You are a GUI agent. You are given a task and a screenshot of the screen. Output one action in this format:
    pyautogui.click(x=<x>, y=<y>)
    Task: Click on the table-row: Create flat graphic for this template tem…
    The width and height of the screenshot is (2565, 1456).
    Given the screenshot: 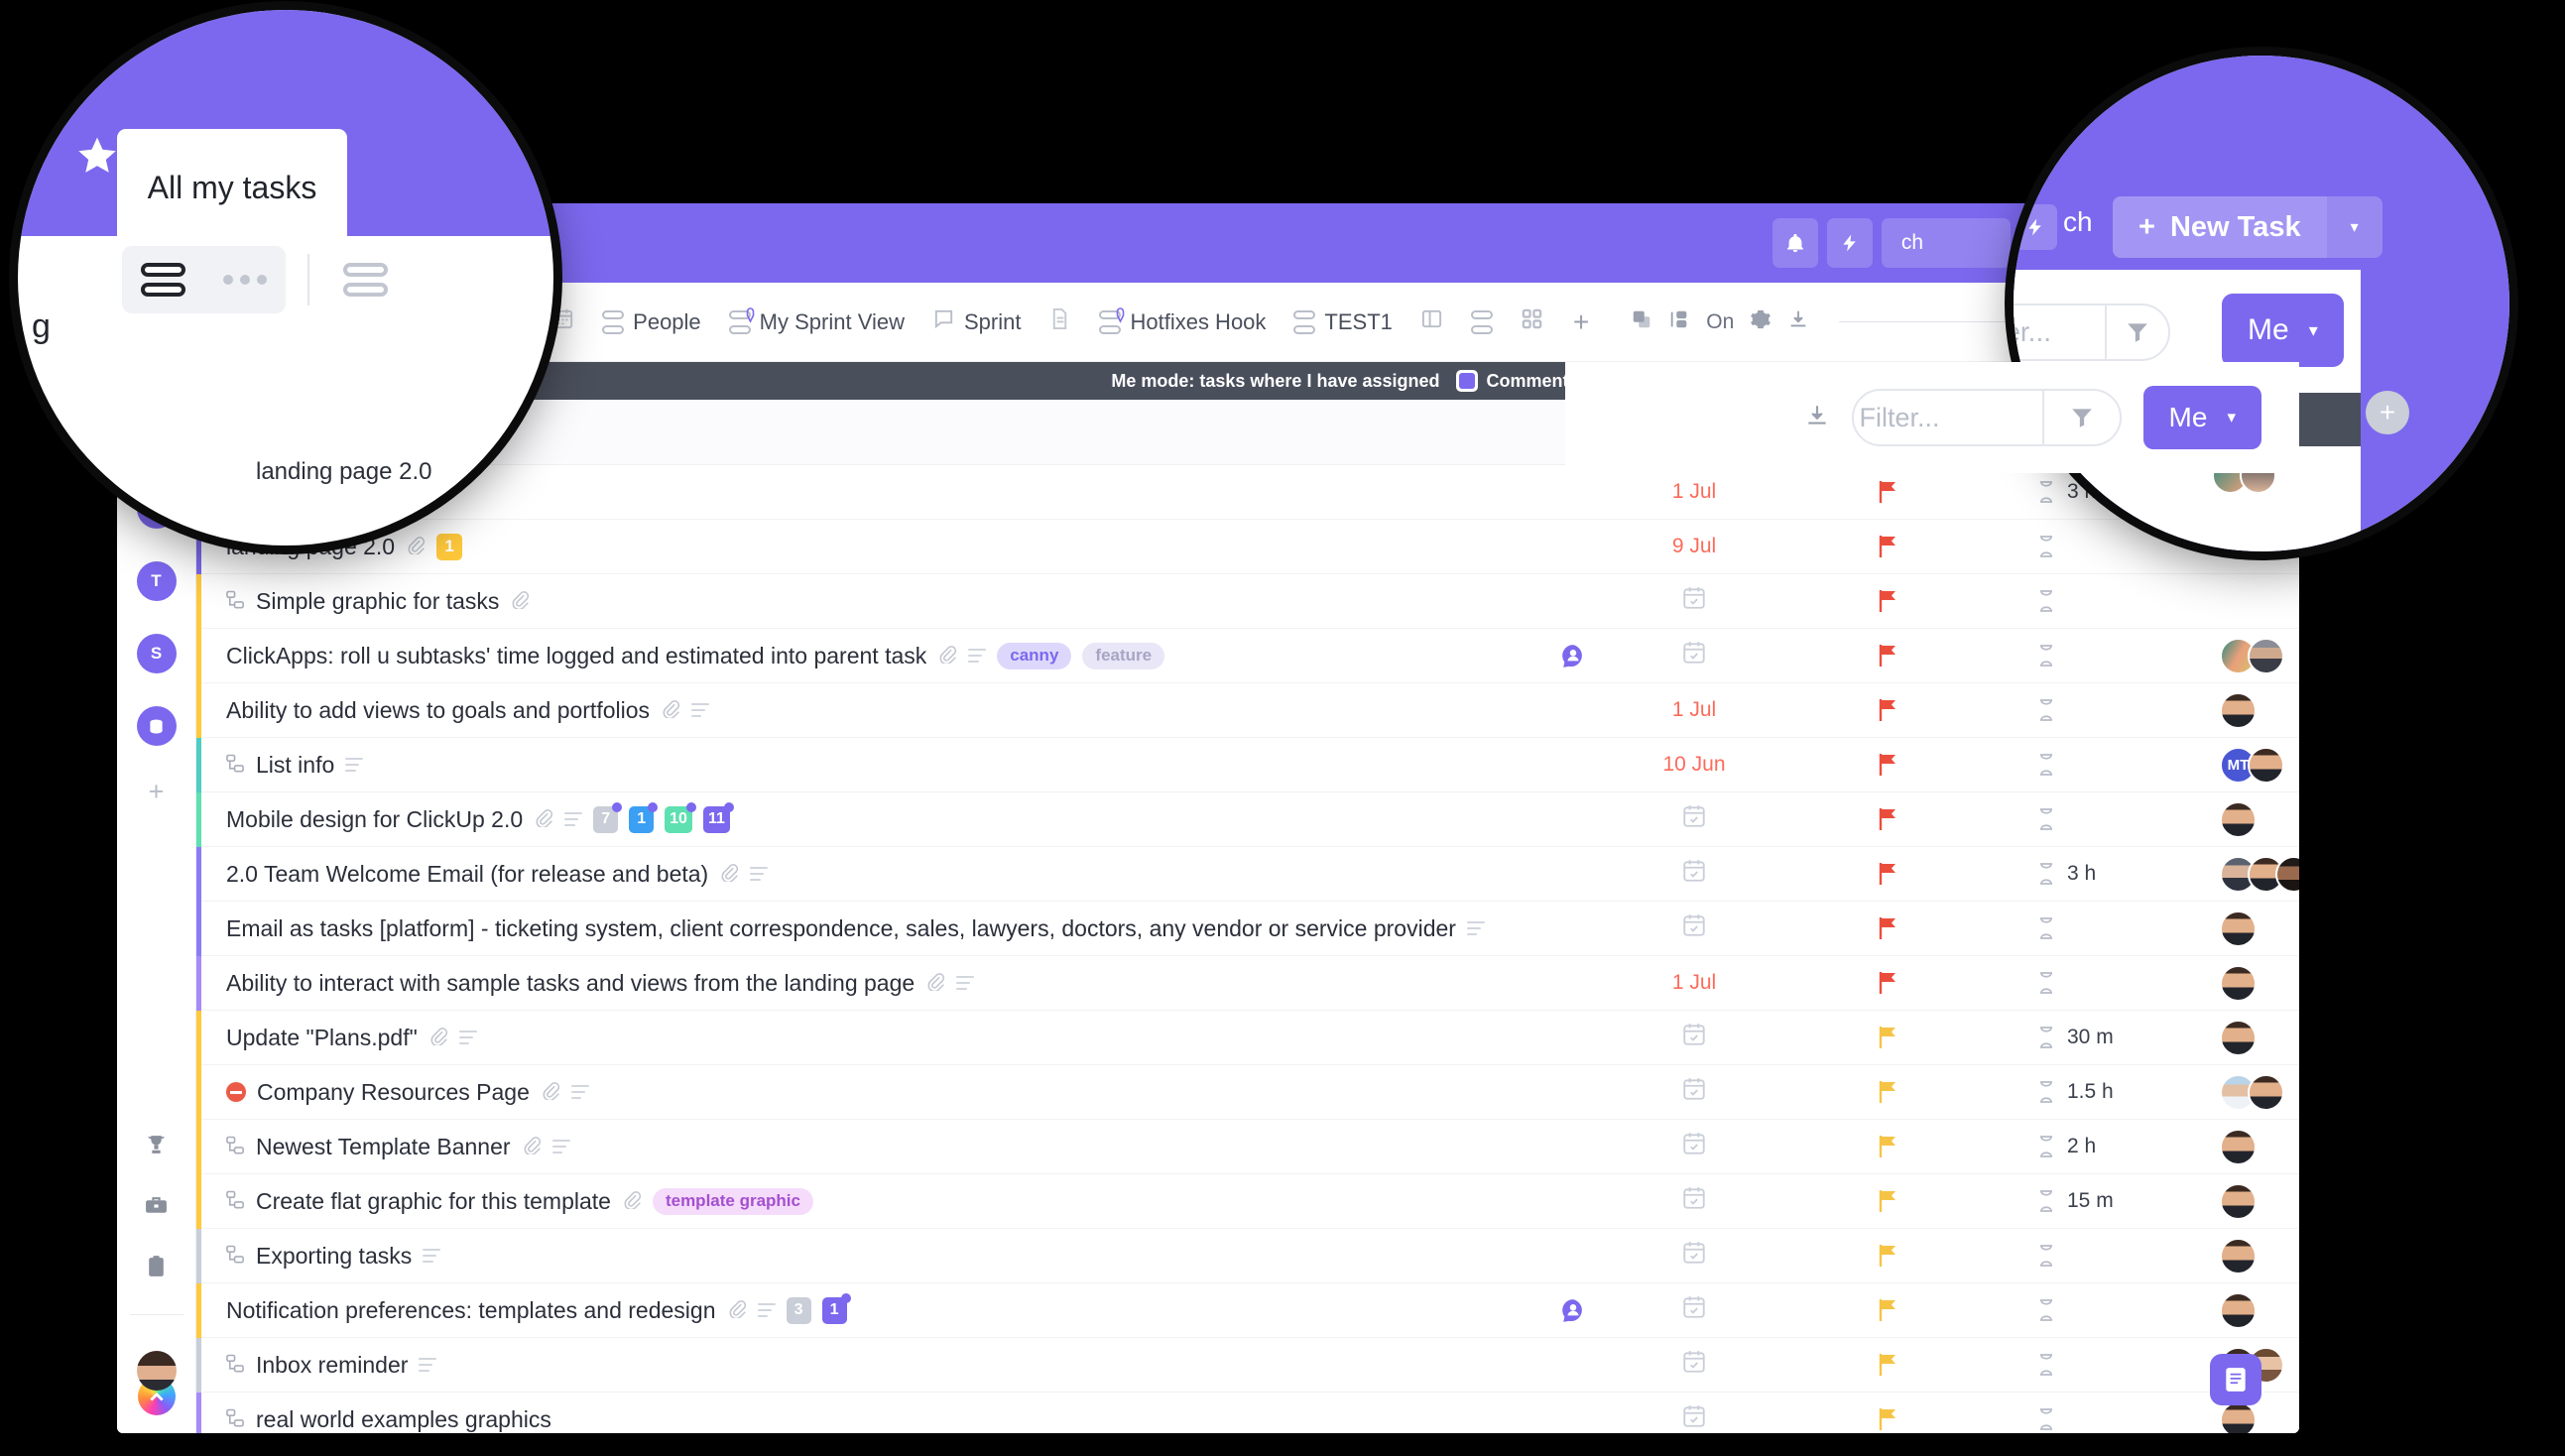 What is the action you would take?
    pyautogui.click(x=1248, y=1201)
    